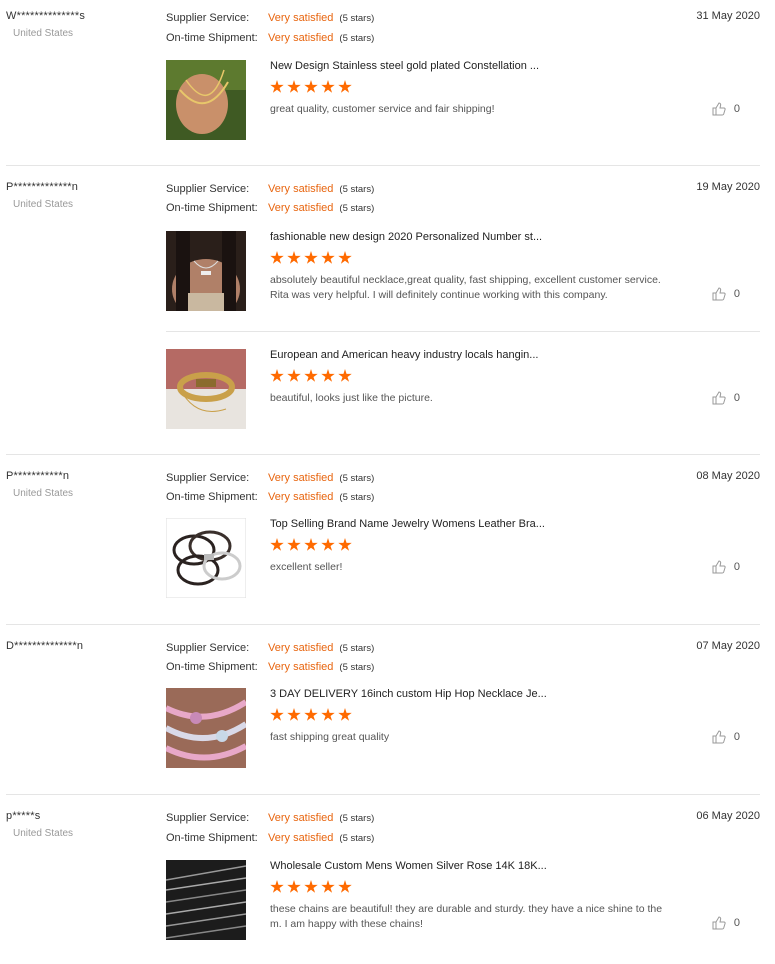  What do you see at coordinates (38, 476) in the screenshot?
I see `reviewer-name: P***********n` at bounding box center [38, 476].